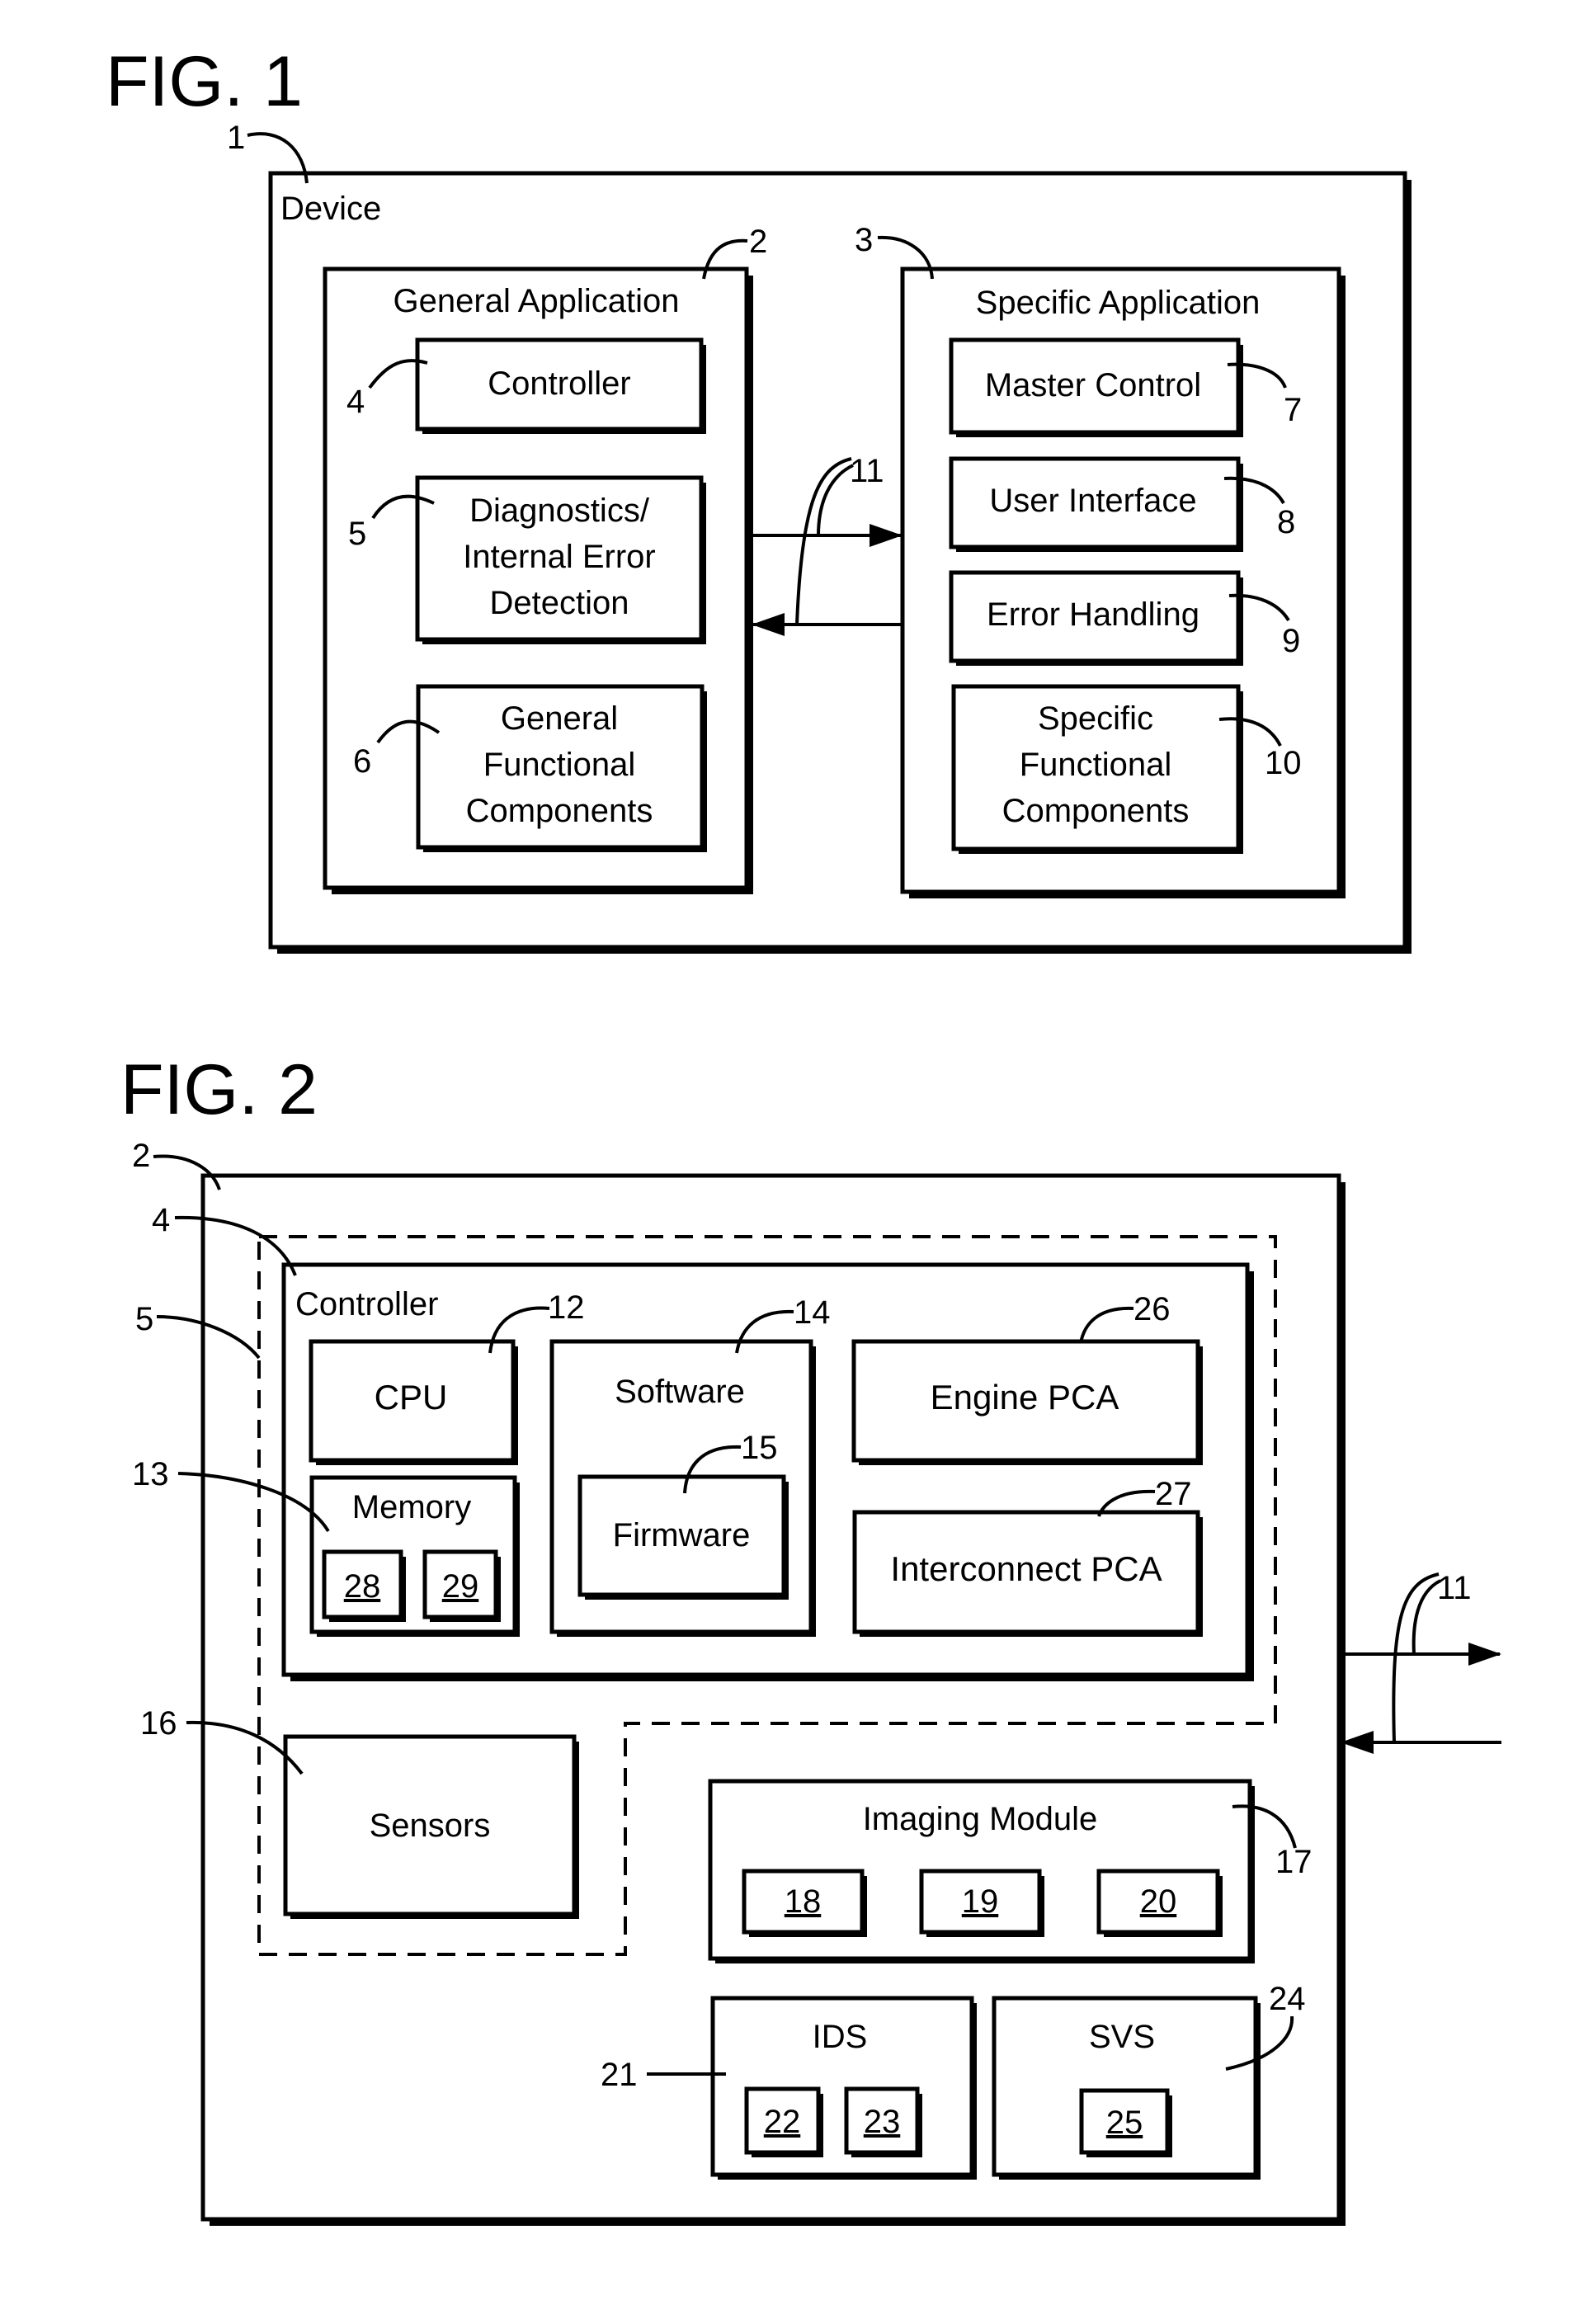 Image resolution: width=1593 pixels, height=2324 pixels. What do you see at coordinates (411, 1397) in the screenshot?
I see `cpu-label: CPU` at bounding box center [411, 1397].